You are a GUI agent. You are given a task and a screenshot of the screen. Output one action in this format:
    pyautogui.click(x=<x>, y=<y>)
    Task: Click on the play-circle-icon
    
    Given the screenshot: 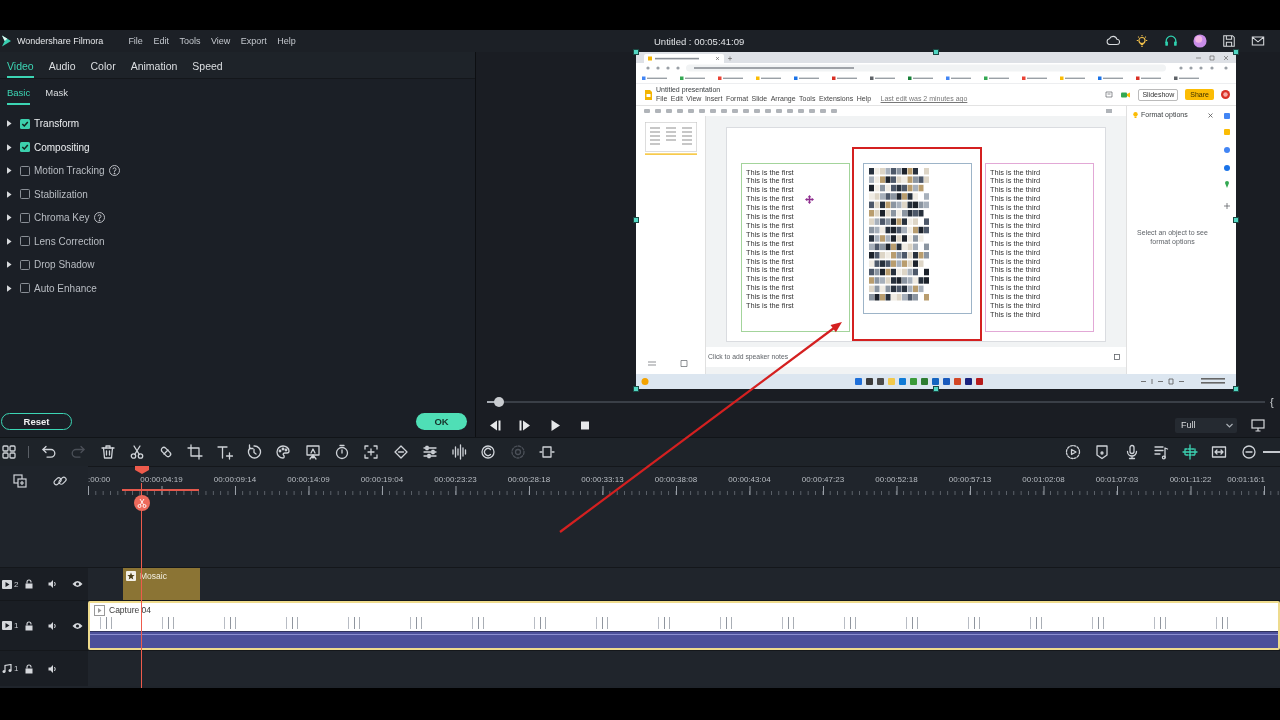 What is the action you would take?
    pyautogui.click(x=1072, y=452)
    